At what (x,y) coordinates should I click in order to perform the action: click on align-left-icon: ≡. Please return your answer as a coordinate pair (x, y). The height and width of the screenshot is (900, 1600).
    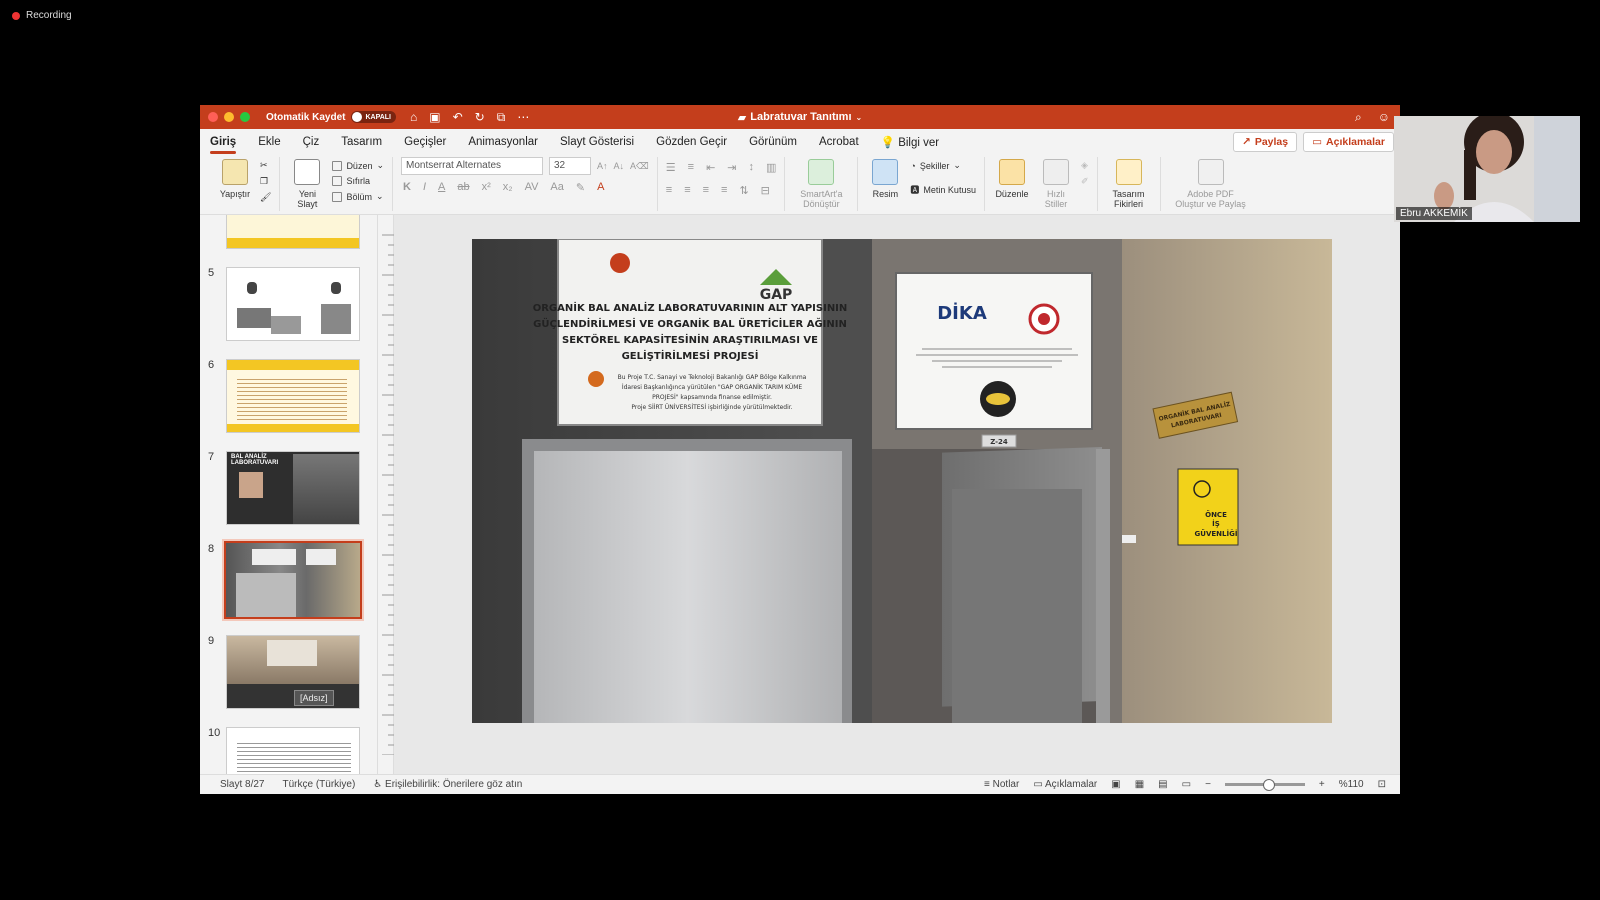
    Looking at the image, I should click on (669, 190).